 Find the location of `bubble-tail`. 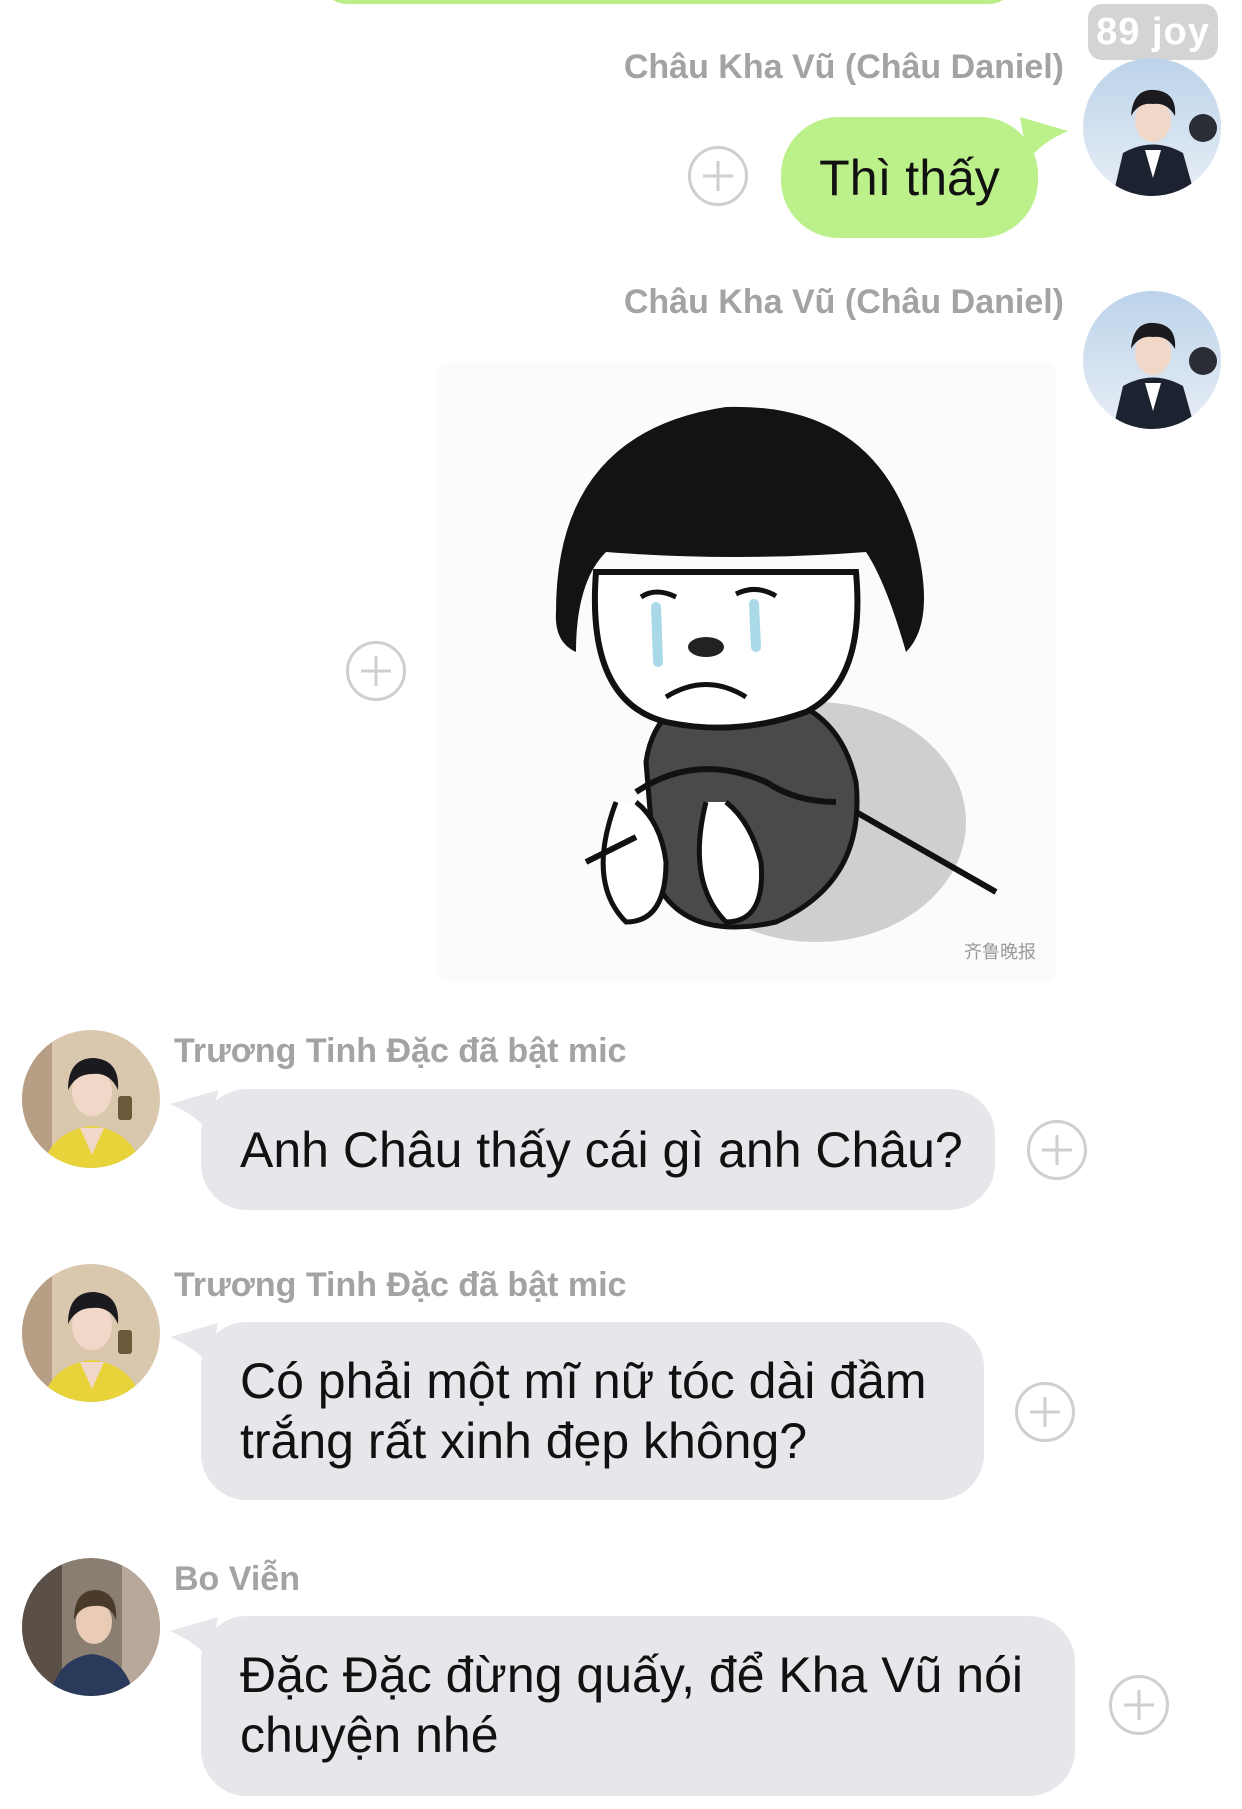

bubble-tail is located at coordinates (1044, 139).